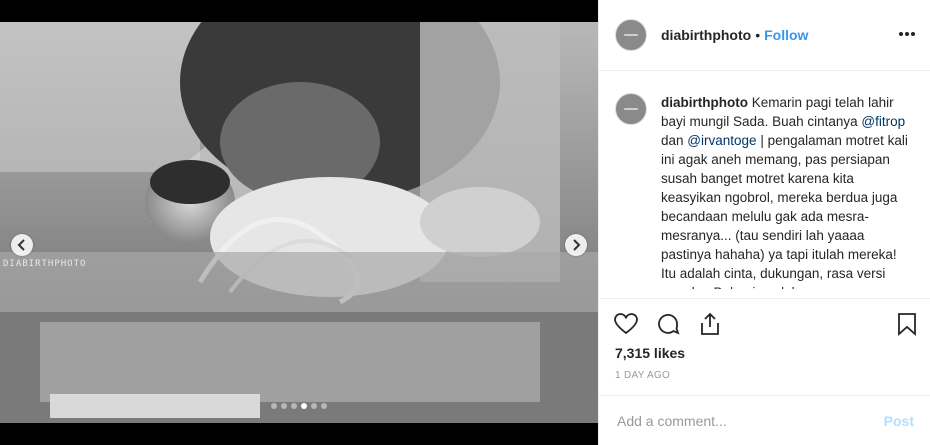 The image size is (930, 445). I want to click on comment-icon, so click(669, 324).